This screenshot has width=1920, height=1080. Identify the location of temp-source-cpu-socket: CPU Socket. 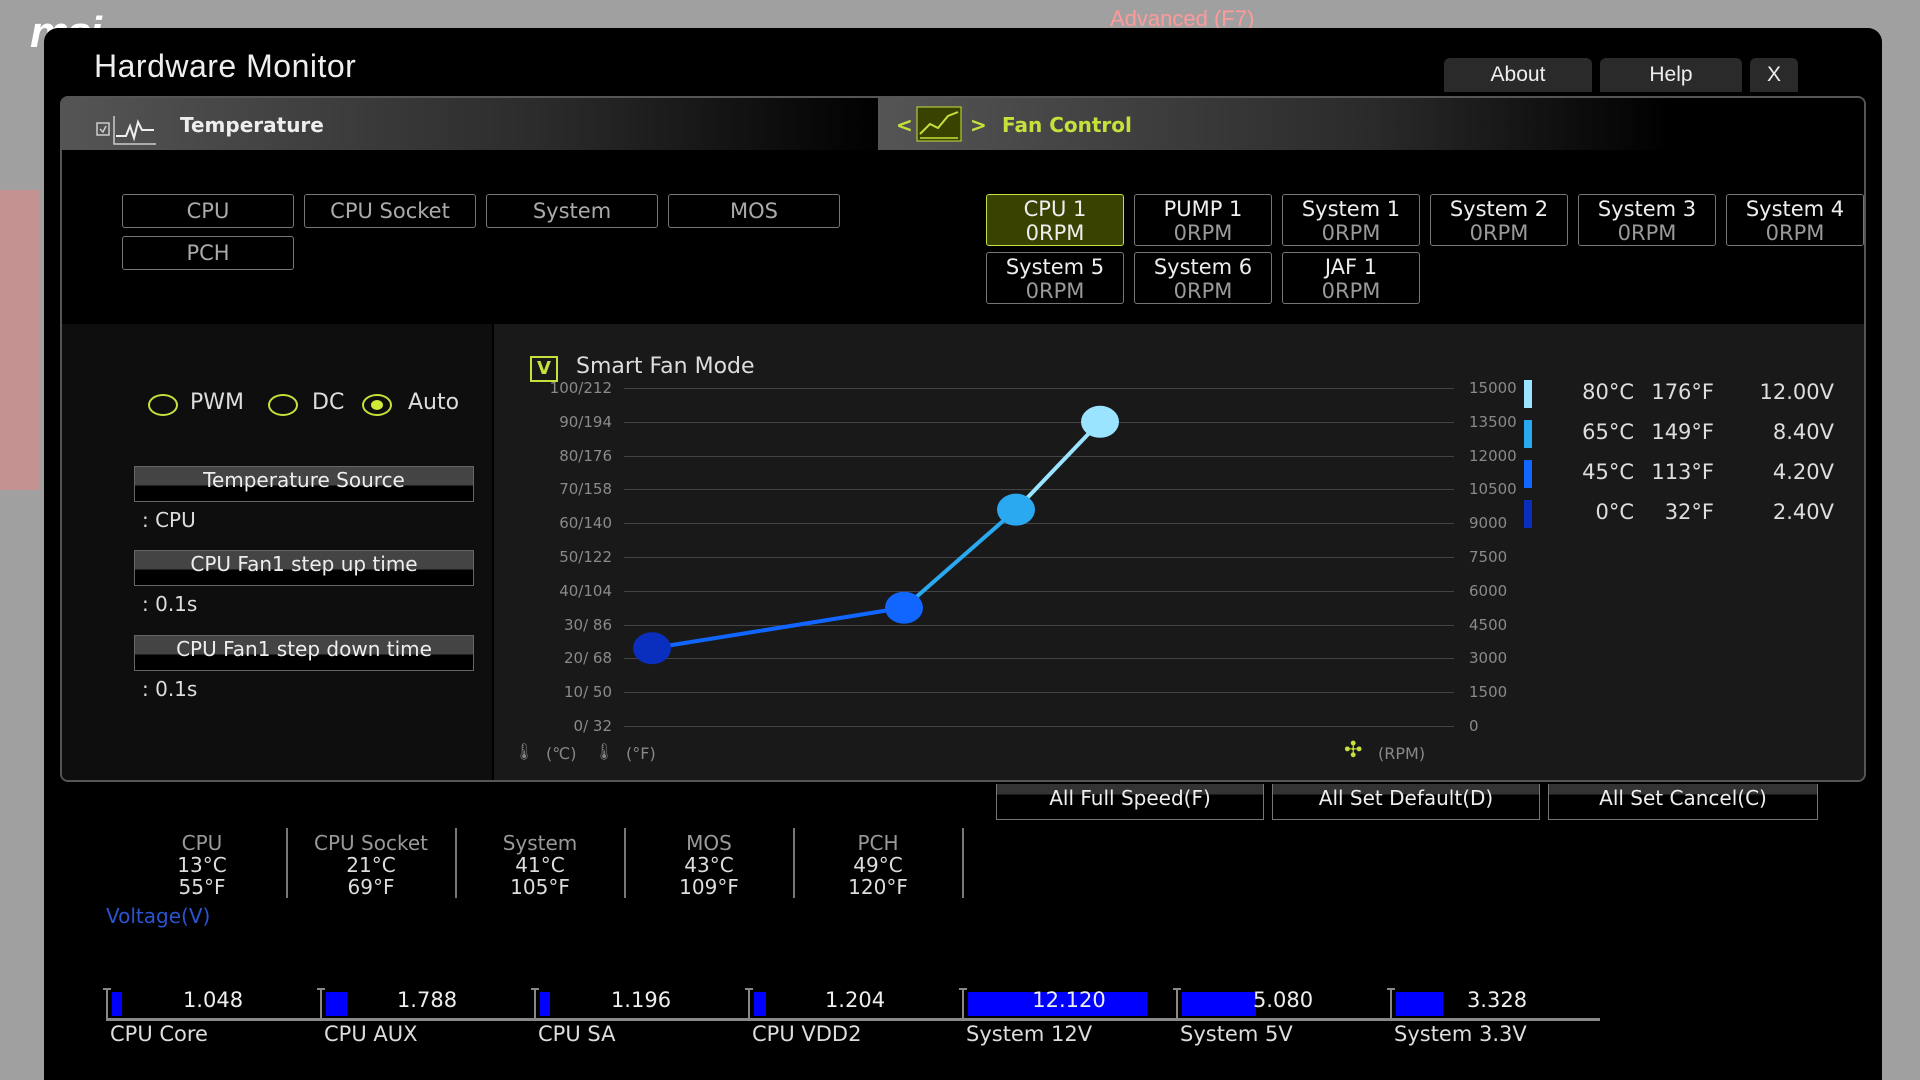
(390, 211).